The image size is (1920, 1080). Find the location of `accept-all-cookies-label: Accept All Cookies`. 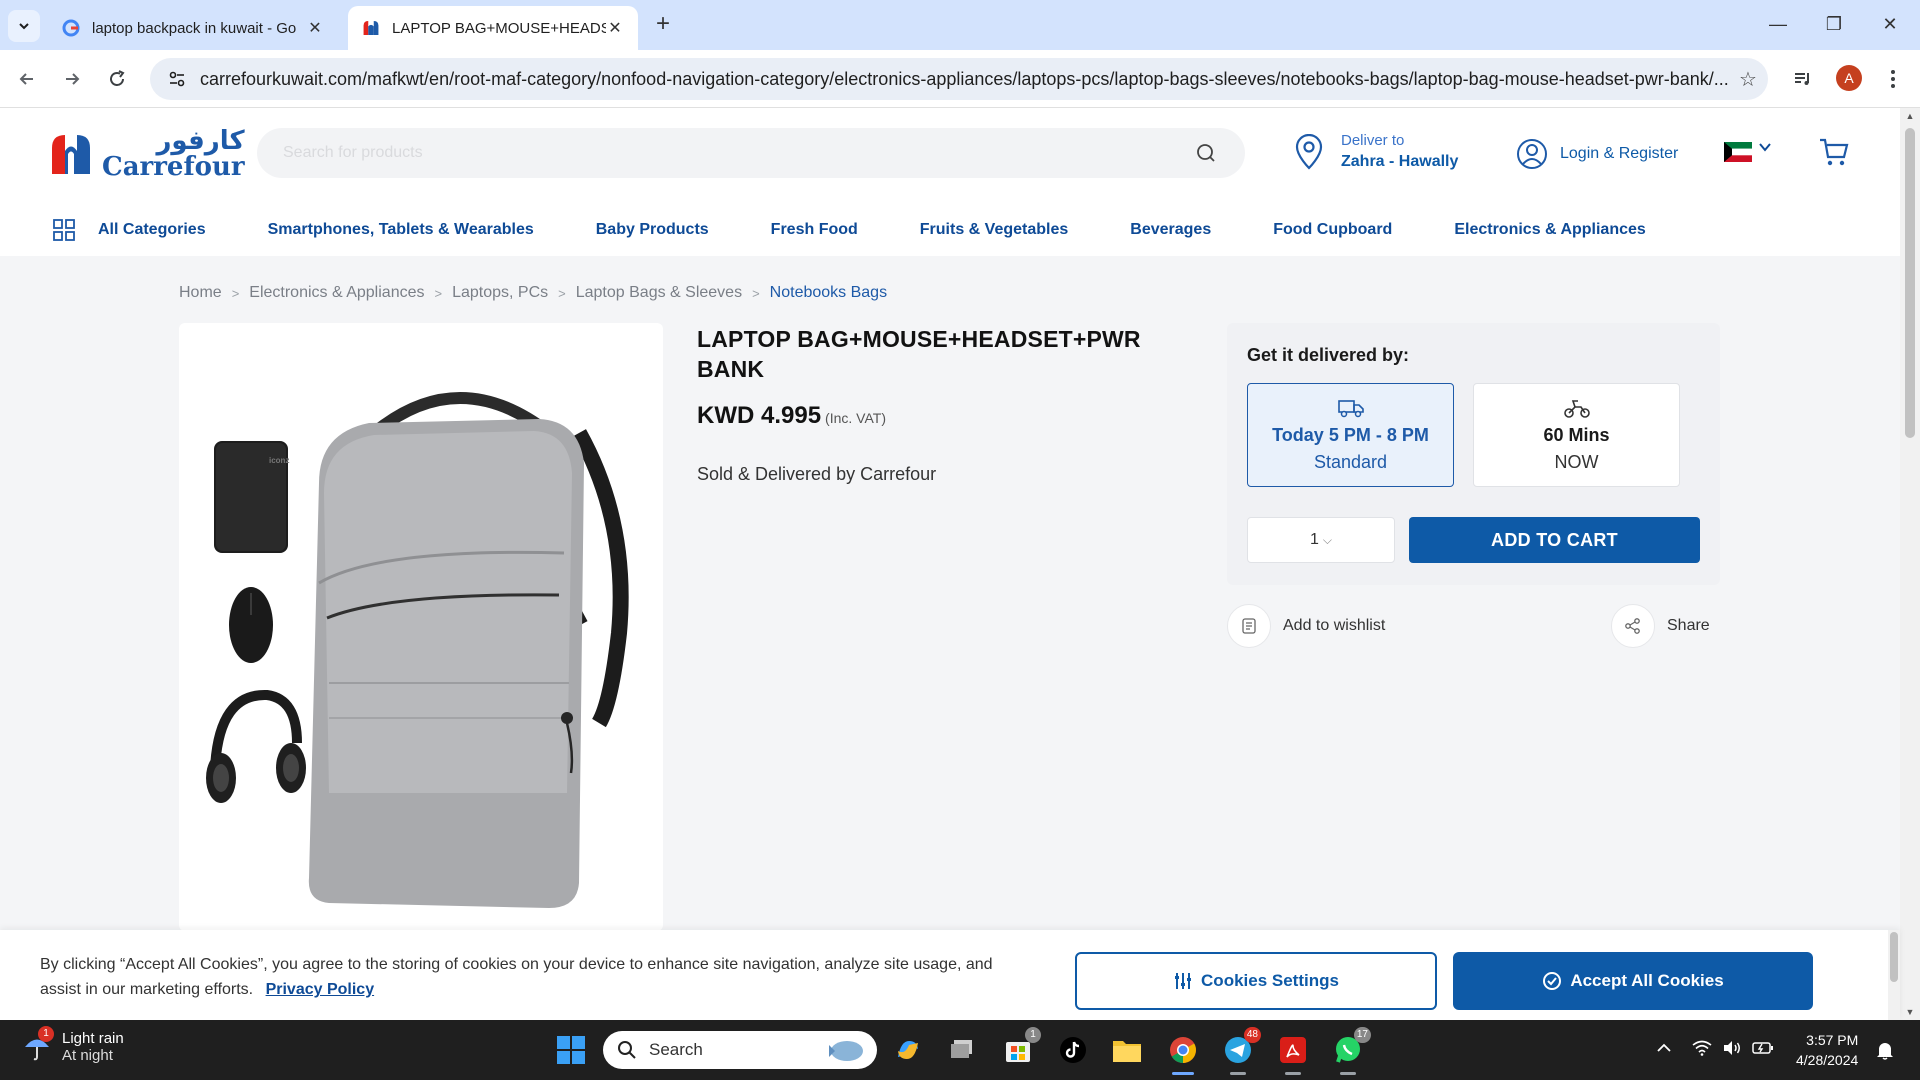

accept-all-cookies-label: Accept All Cookies is located at coordinates (1647, 980).